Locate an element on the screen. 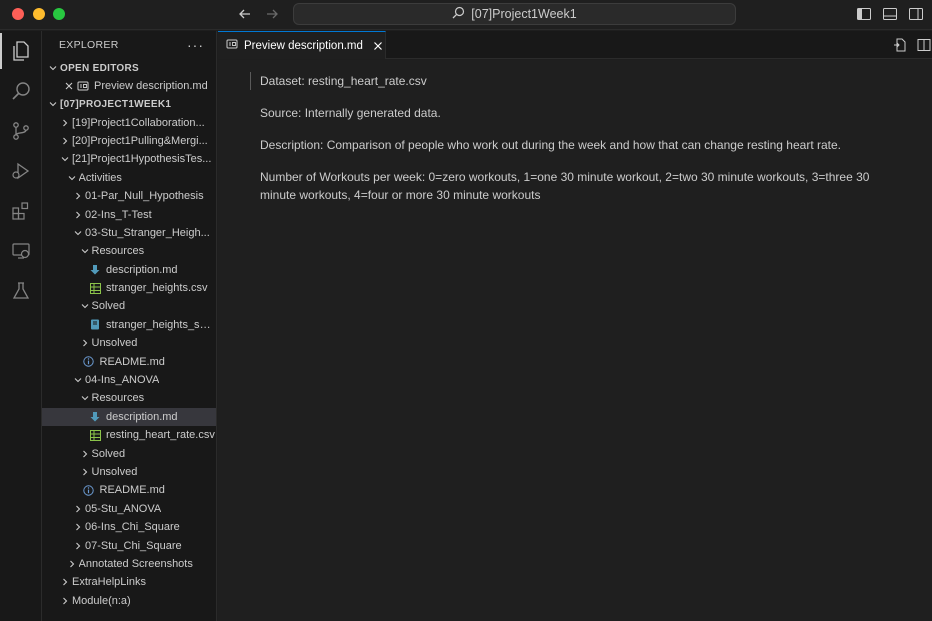 The width and height of the screenshot is (932, 621). preview-source-line: Source: Internally generated data. is located at coordinates (350, 113).